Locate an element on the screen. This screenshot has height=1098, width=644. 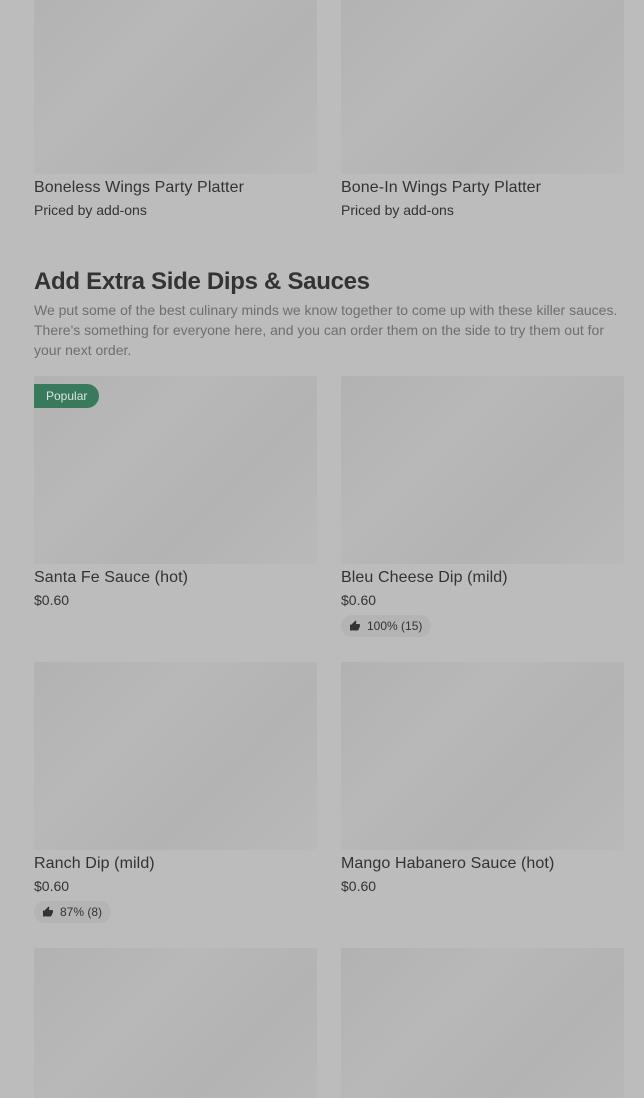
section-title: Add Extra Side Dips & Sauces is located at coordinates (202, 281).